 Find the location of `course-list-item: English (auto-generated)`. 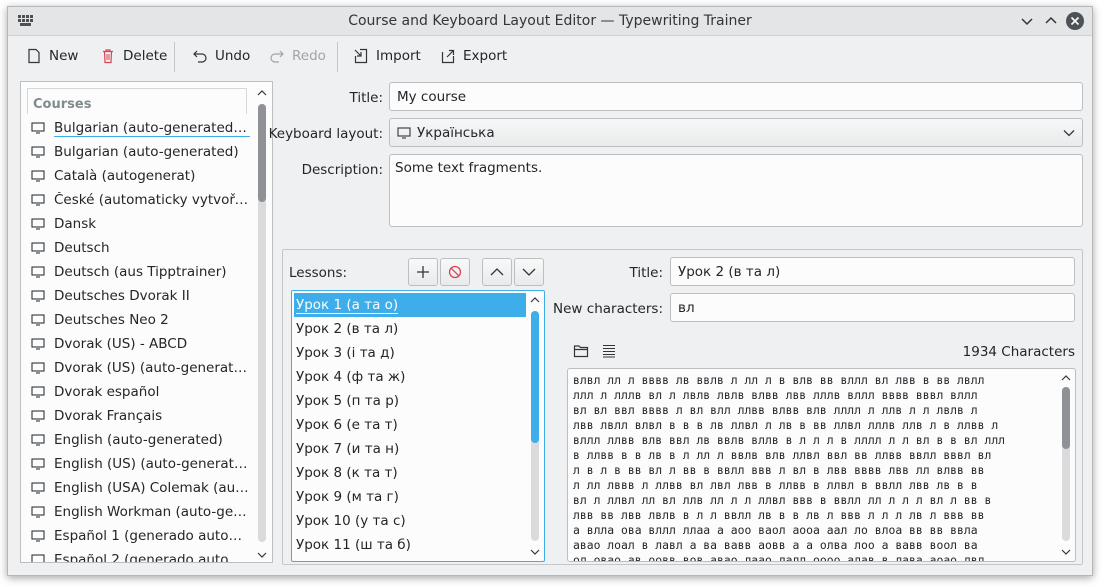

course-list-item: English (auto-generated) is located at coordinates (142, 440).